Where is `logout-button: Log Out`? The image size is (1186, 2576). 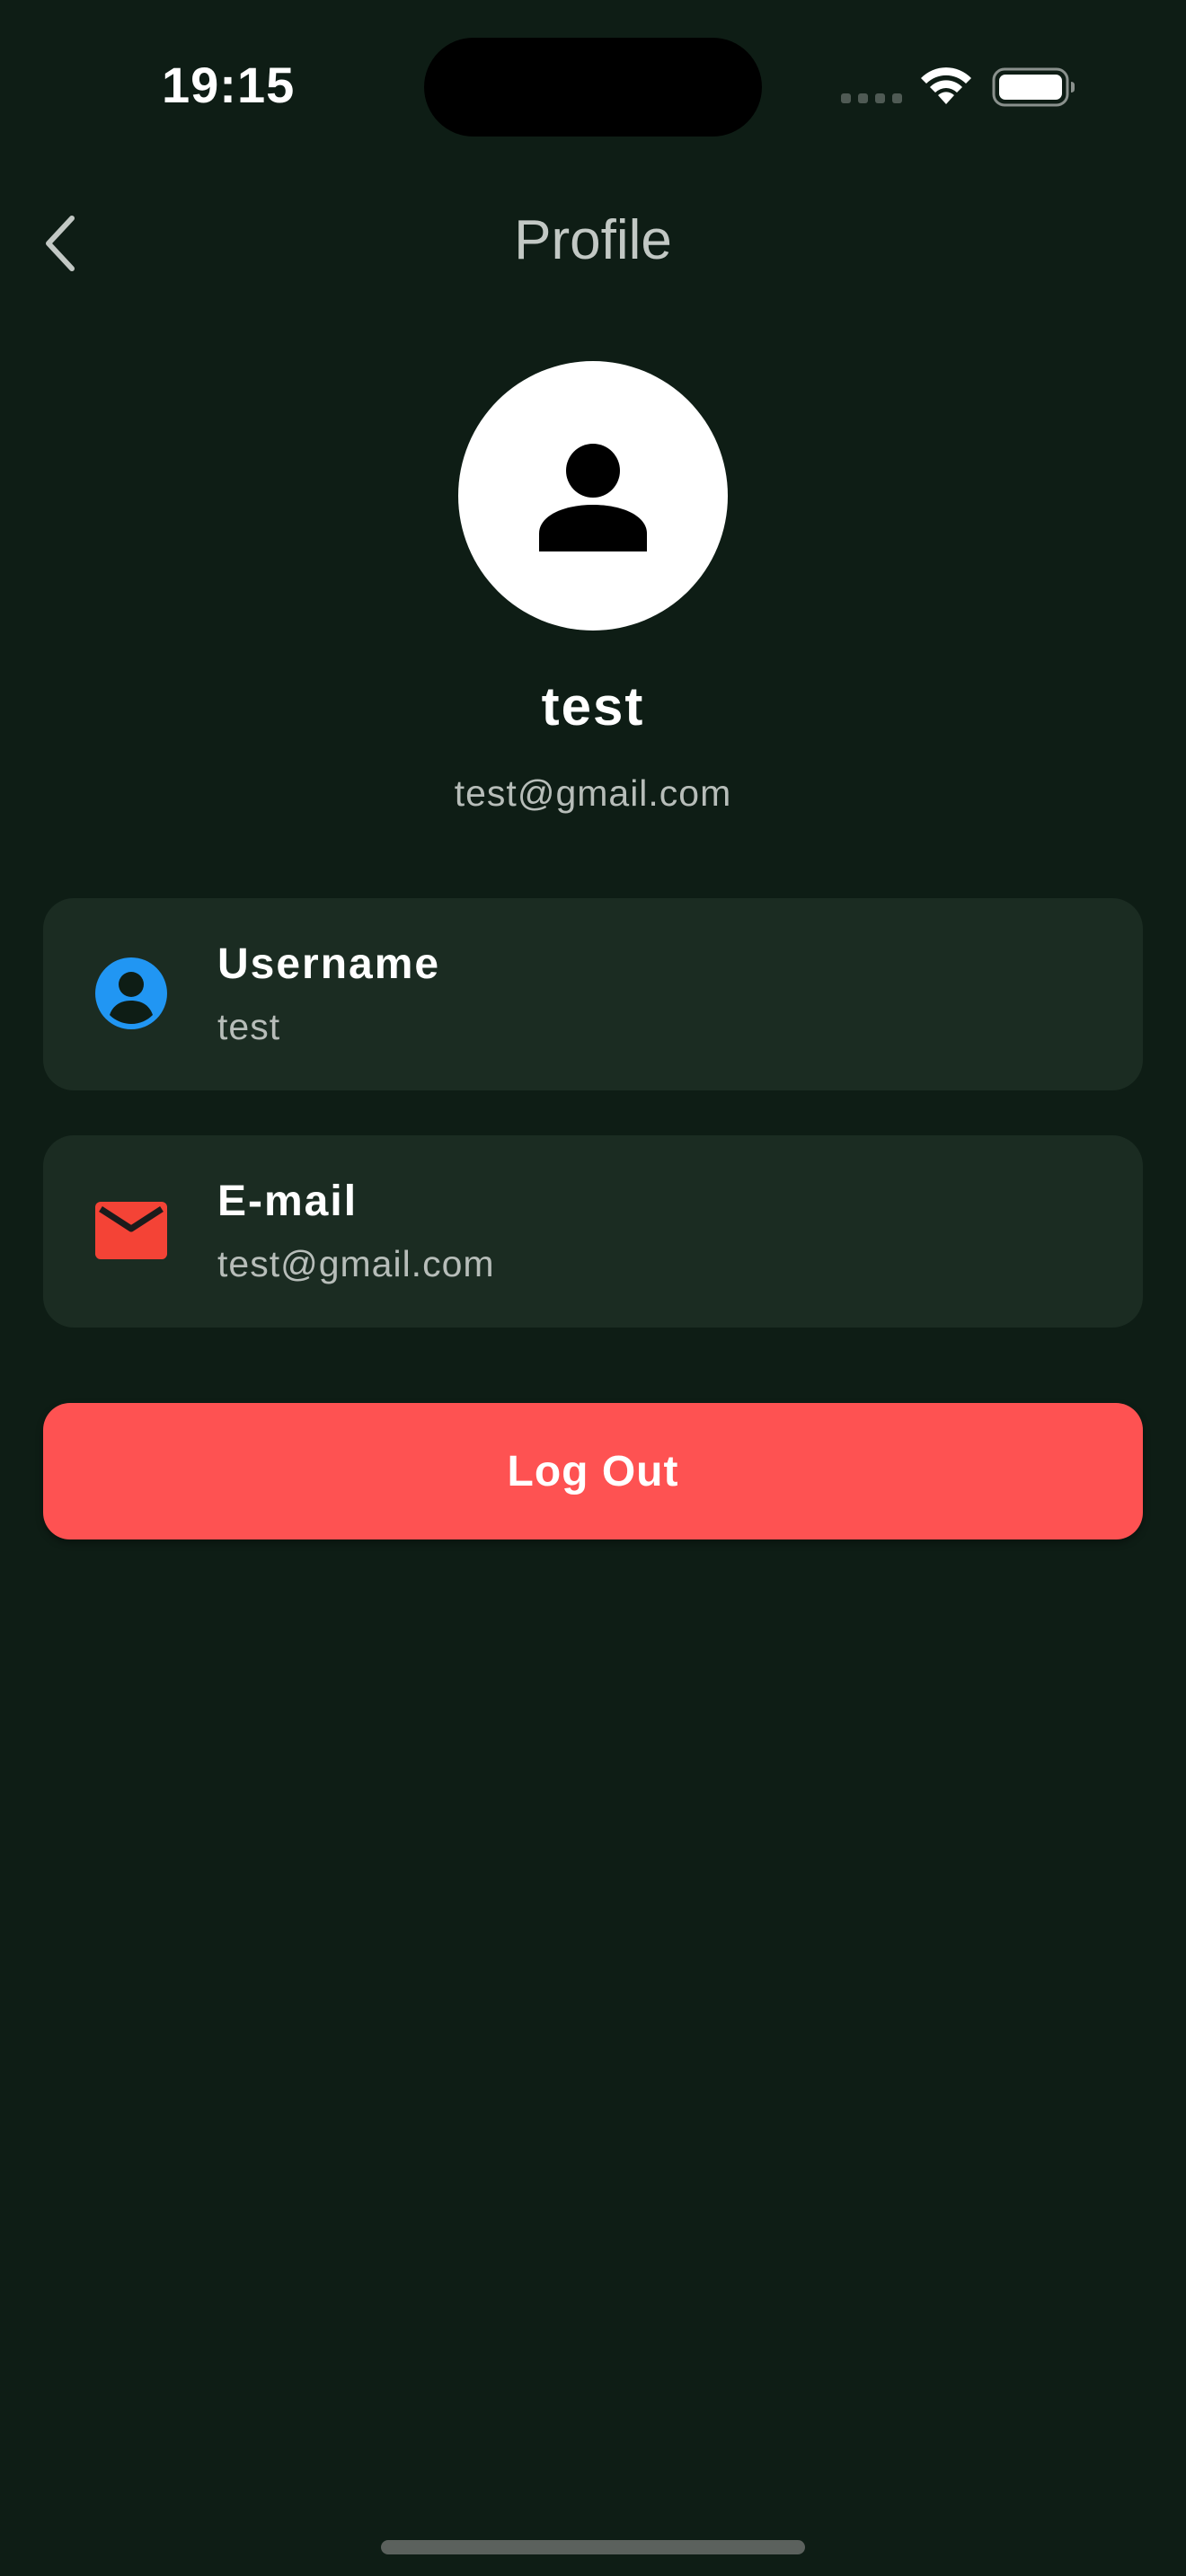
logout-button: Log Out is located at coordinates (593, 1471).